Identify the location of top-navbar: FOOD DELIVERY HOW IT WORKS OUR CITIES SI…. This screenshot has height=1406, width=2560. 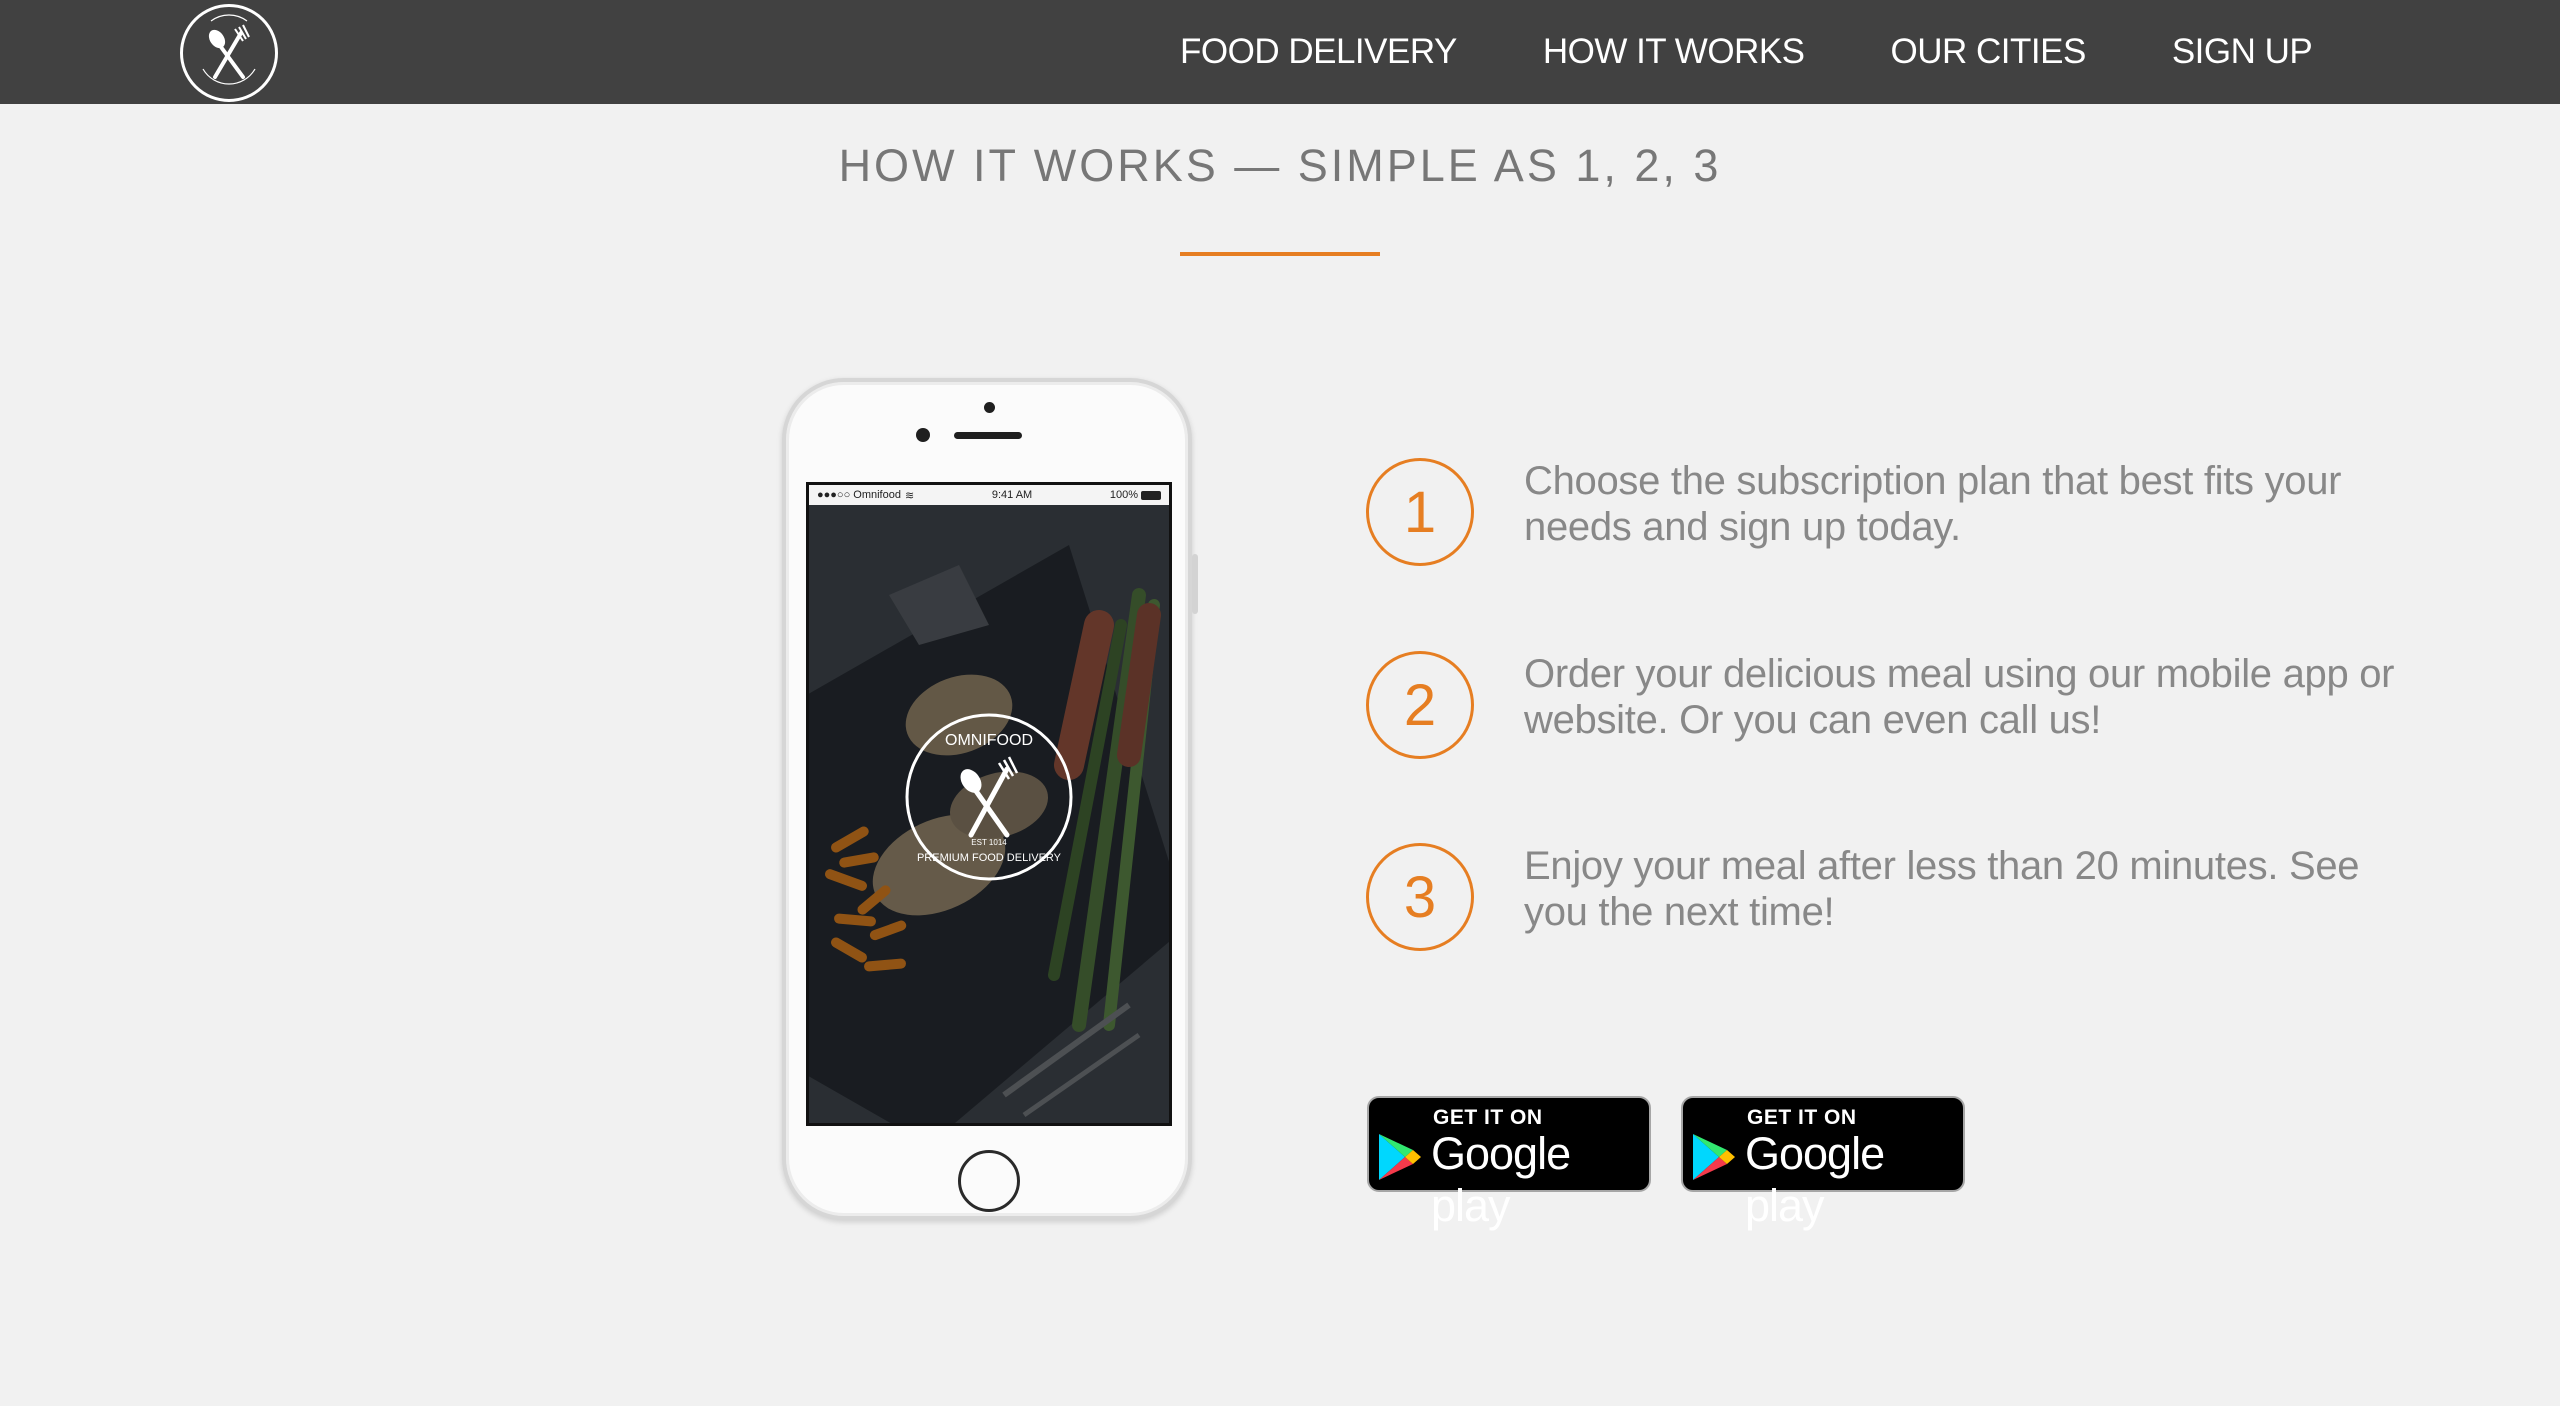
(1280, 52).